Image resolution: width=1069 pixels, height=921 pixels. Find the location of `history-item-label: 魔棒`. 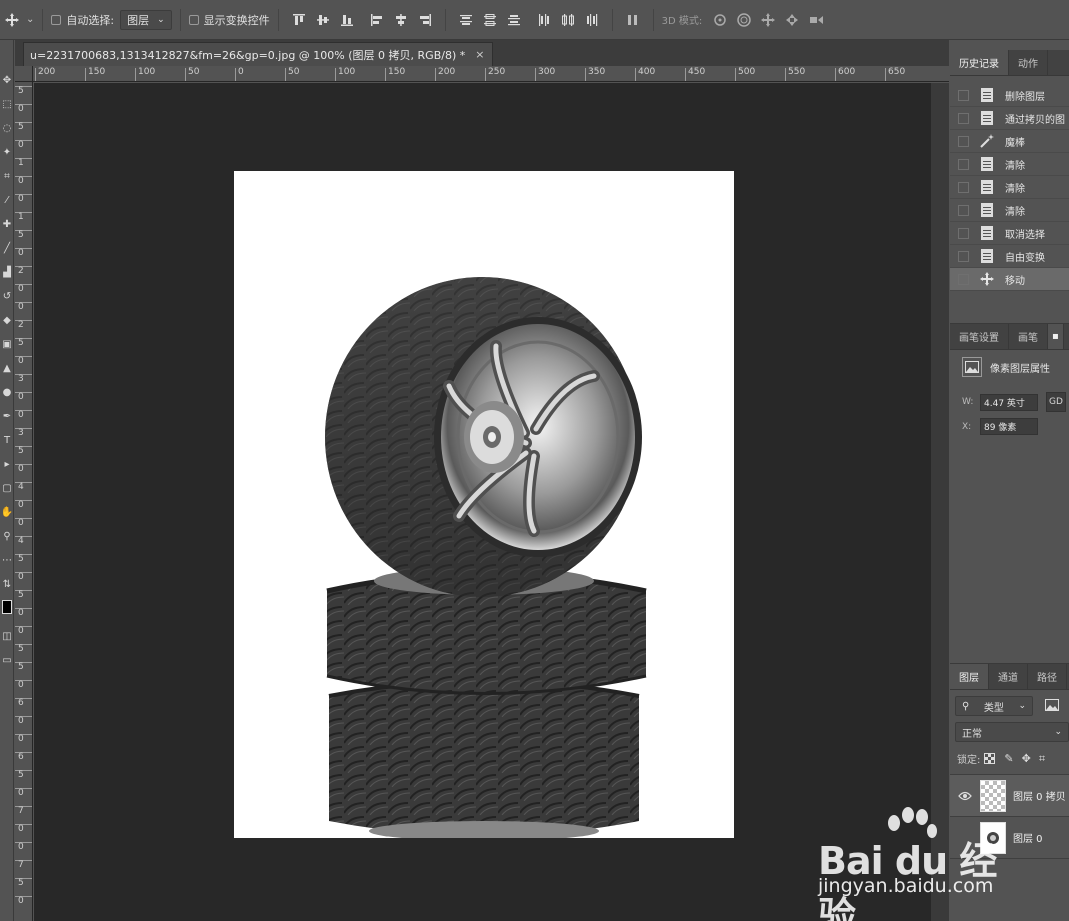

history-item-label: 魔棒 is located at coordinates (1015, 143).